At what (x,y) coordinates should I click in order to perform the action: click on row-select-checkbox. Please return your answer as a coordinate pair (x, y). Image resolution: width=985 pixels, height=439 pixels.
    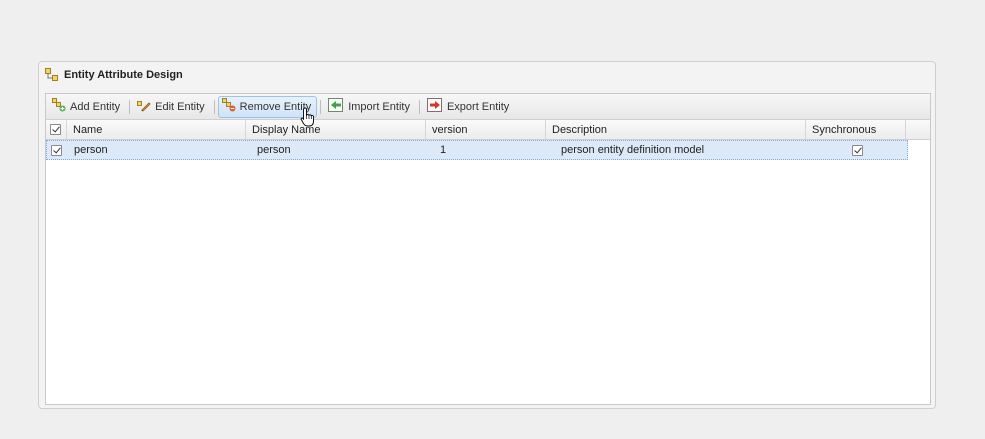
    Looking at the image, I should click on (56, 150).